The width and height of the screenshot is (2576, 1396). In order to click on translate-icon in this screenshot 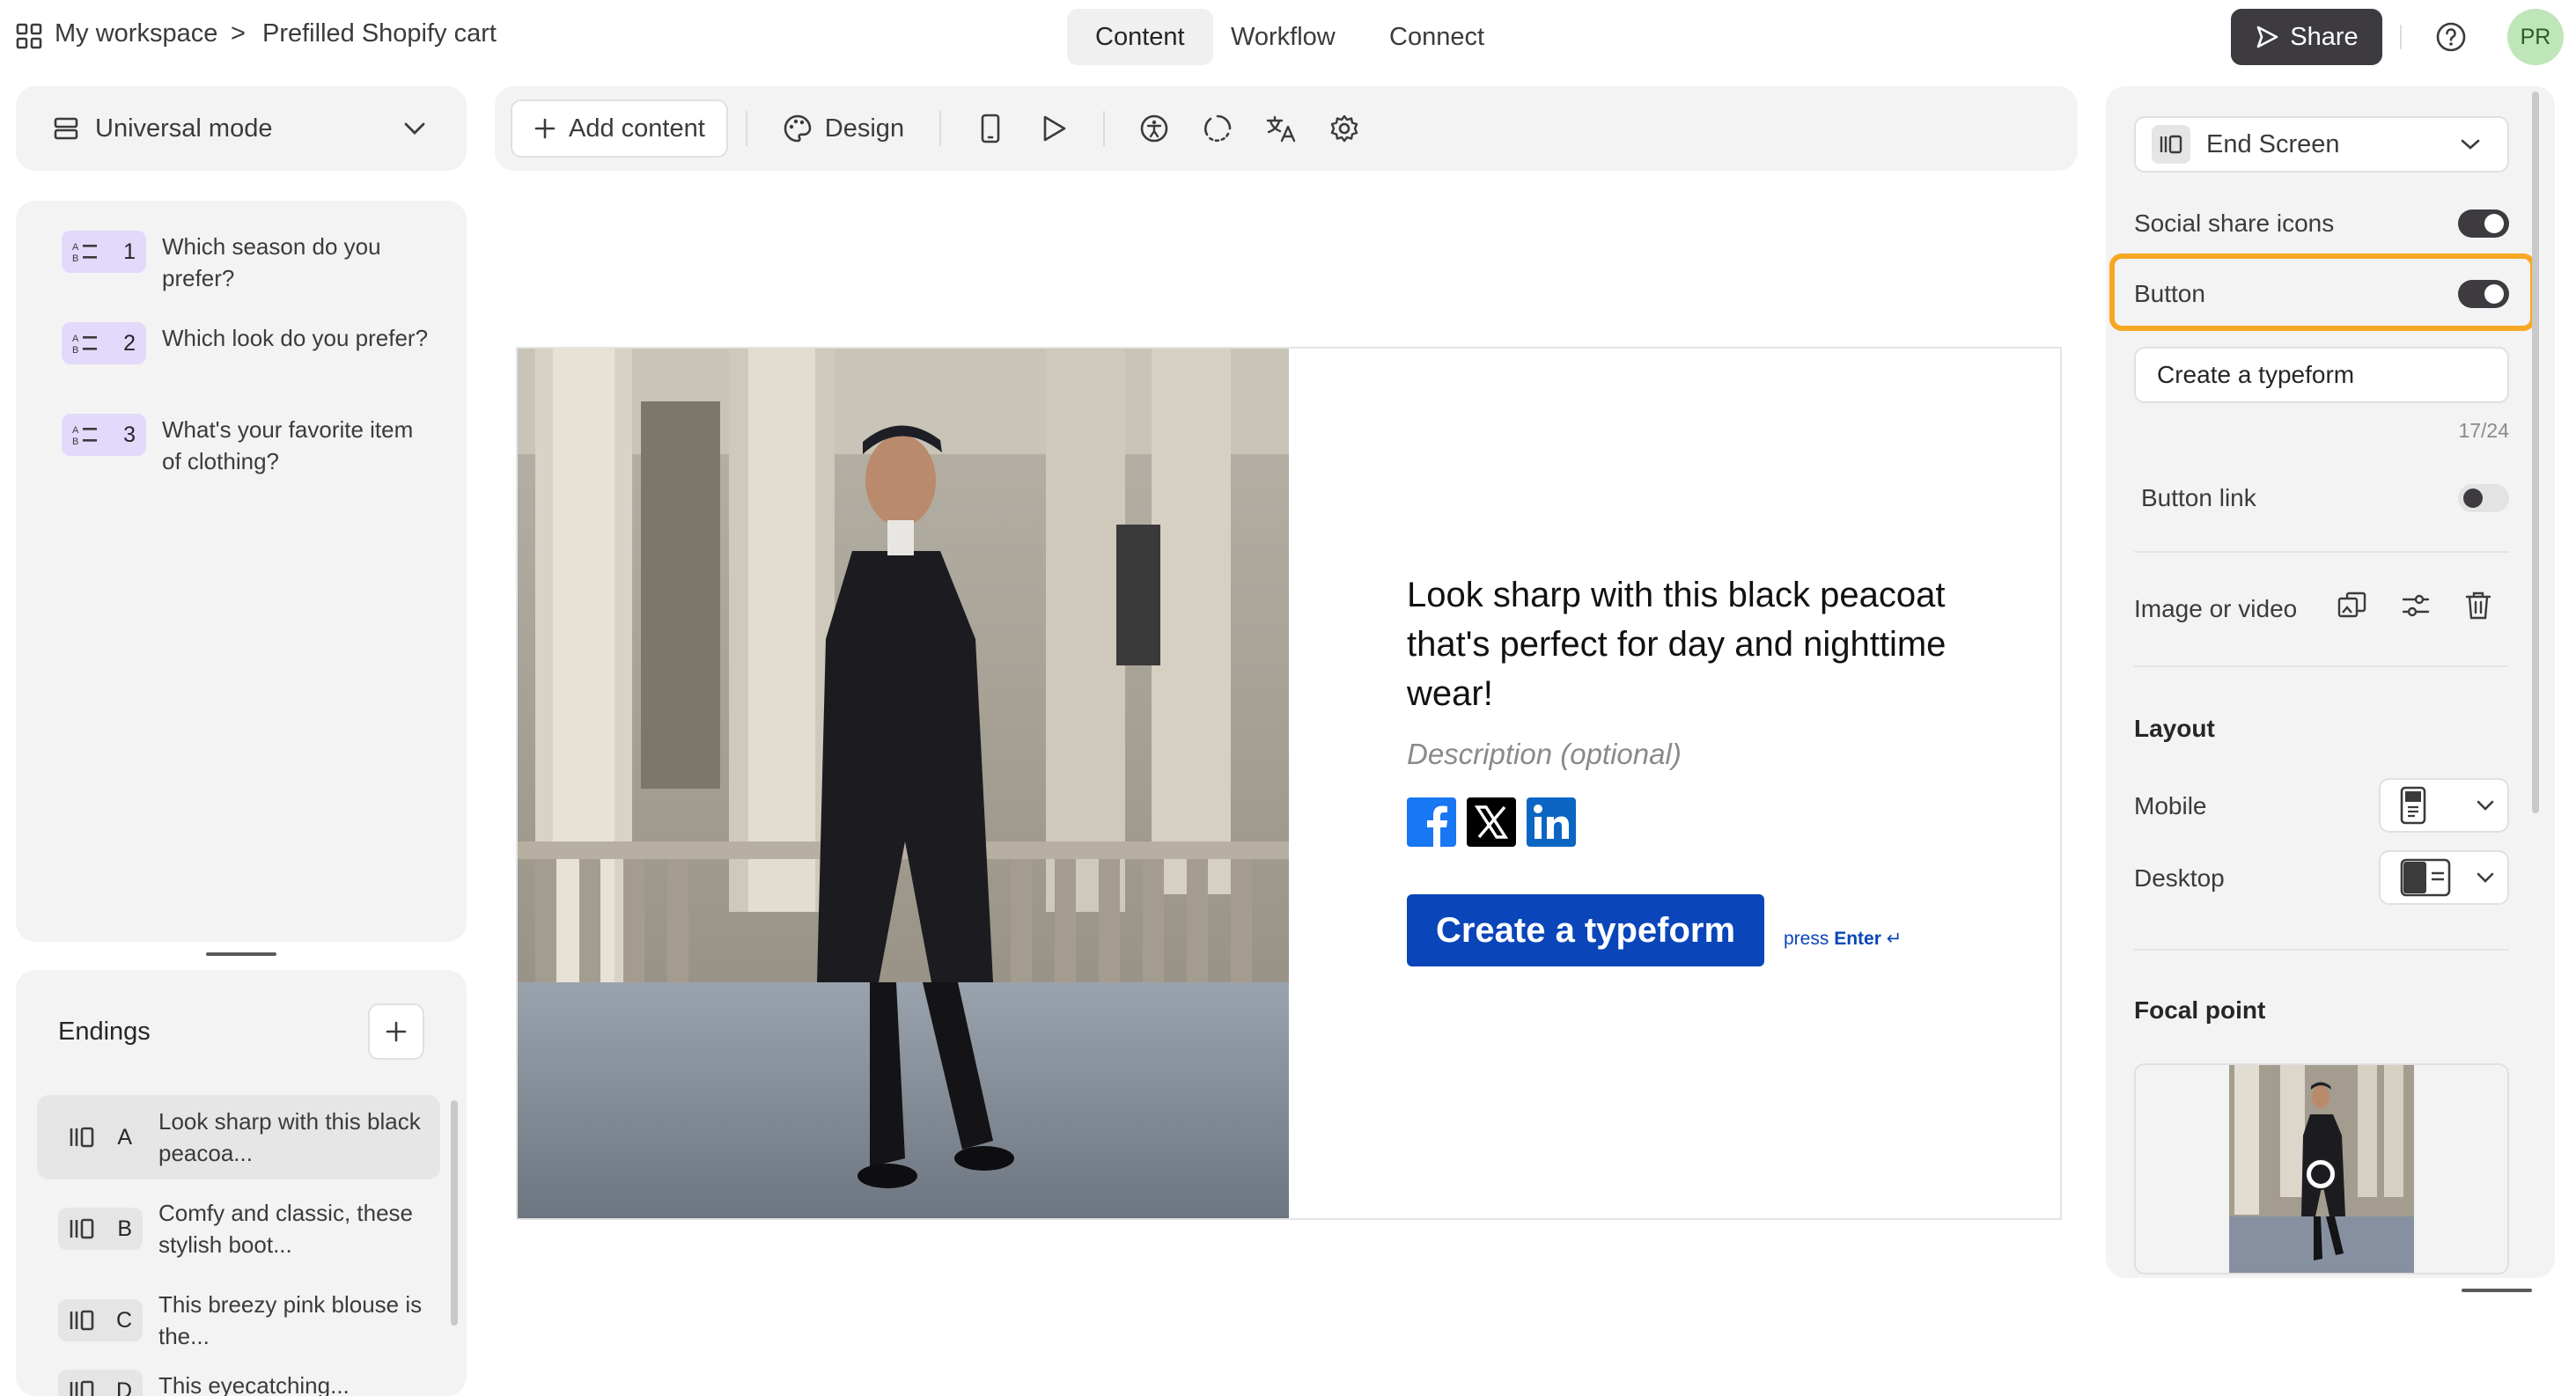, I will do `click(1281, 128)`.